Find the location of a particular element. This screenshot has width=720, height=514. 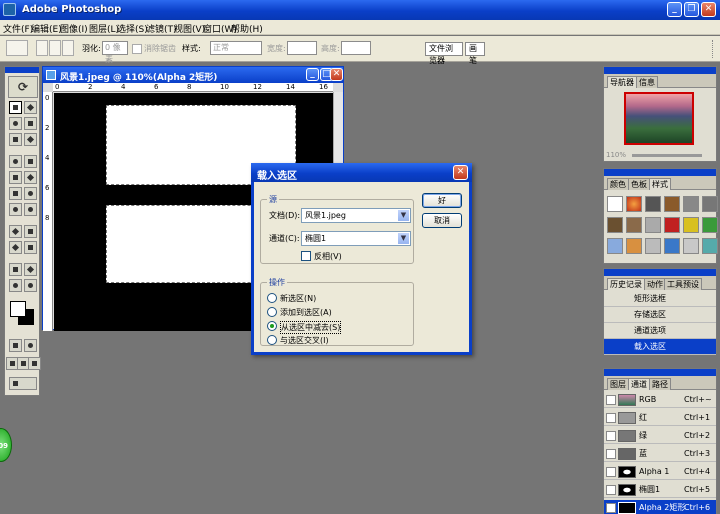

width-input is located at coordinates (302, 48).